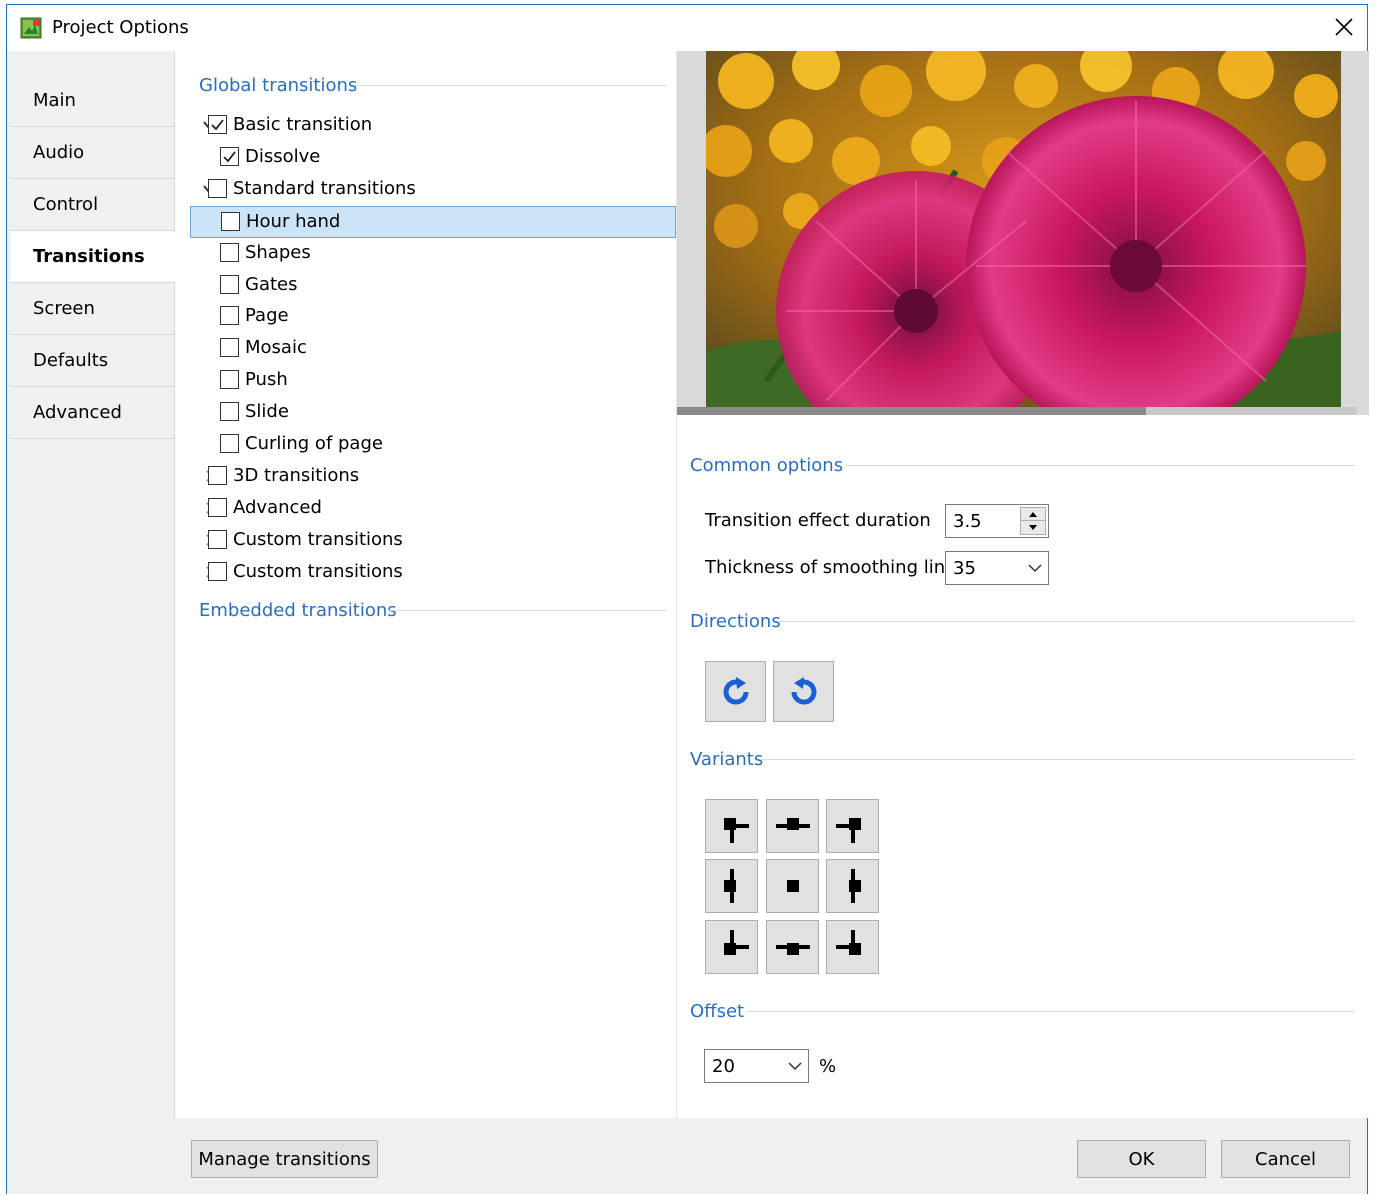 The width and height of the screenshot is (1375, 1196). I want to click on title-bar: Project Options, so click(687, 28).